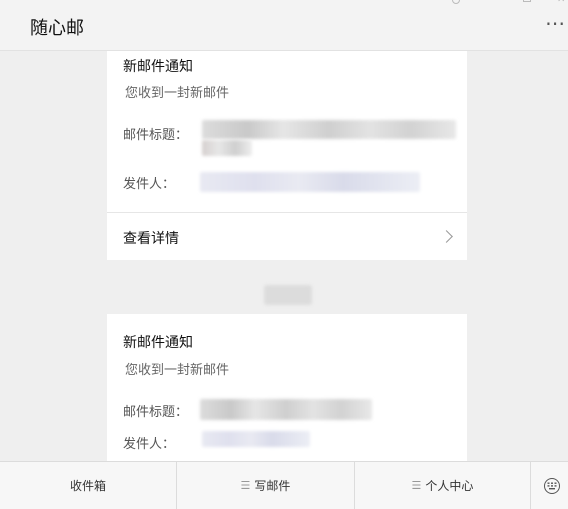  I want to click on tab-inbox-label: 收件箱, so click(87, 486).